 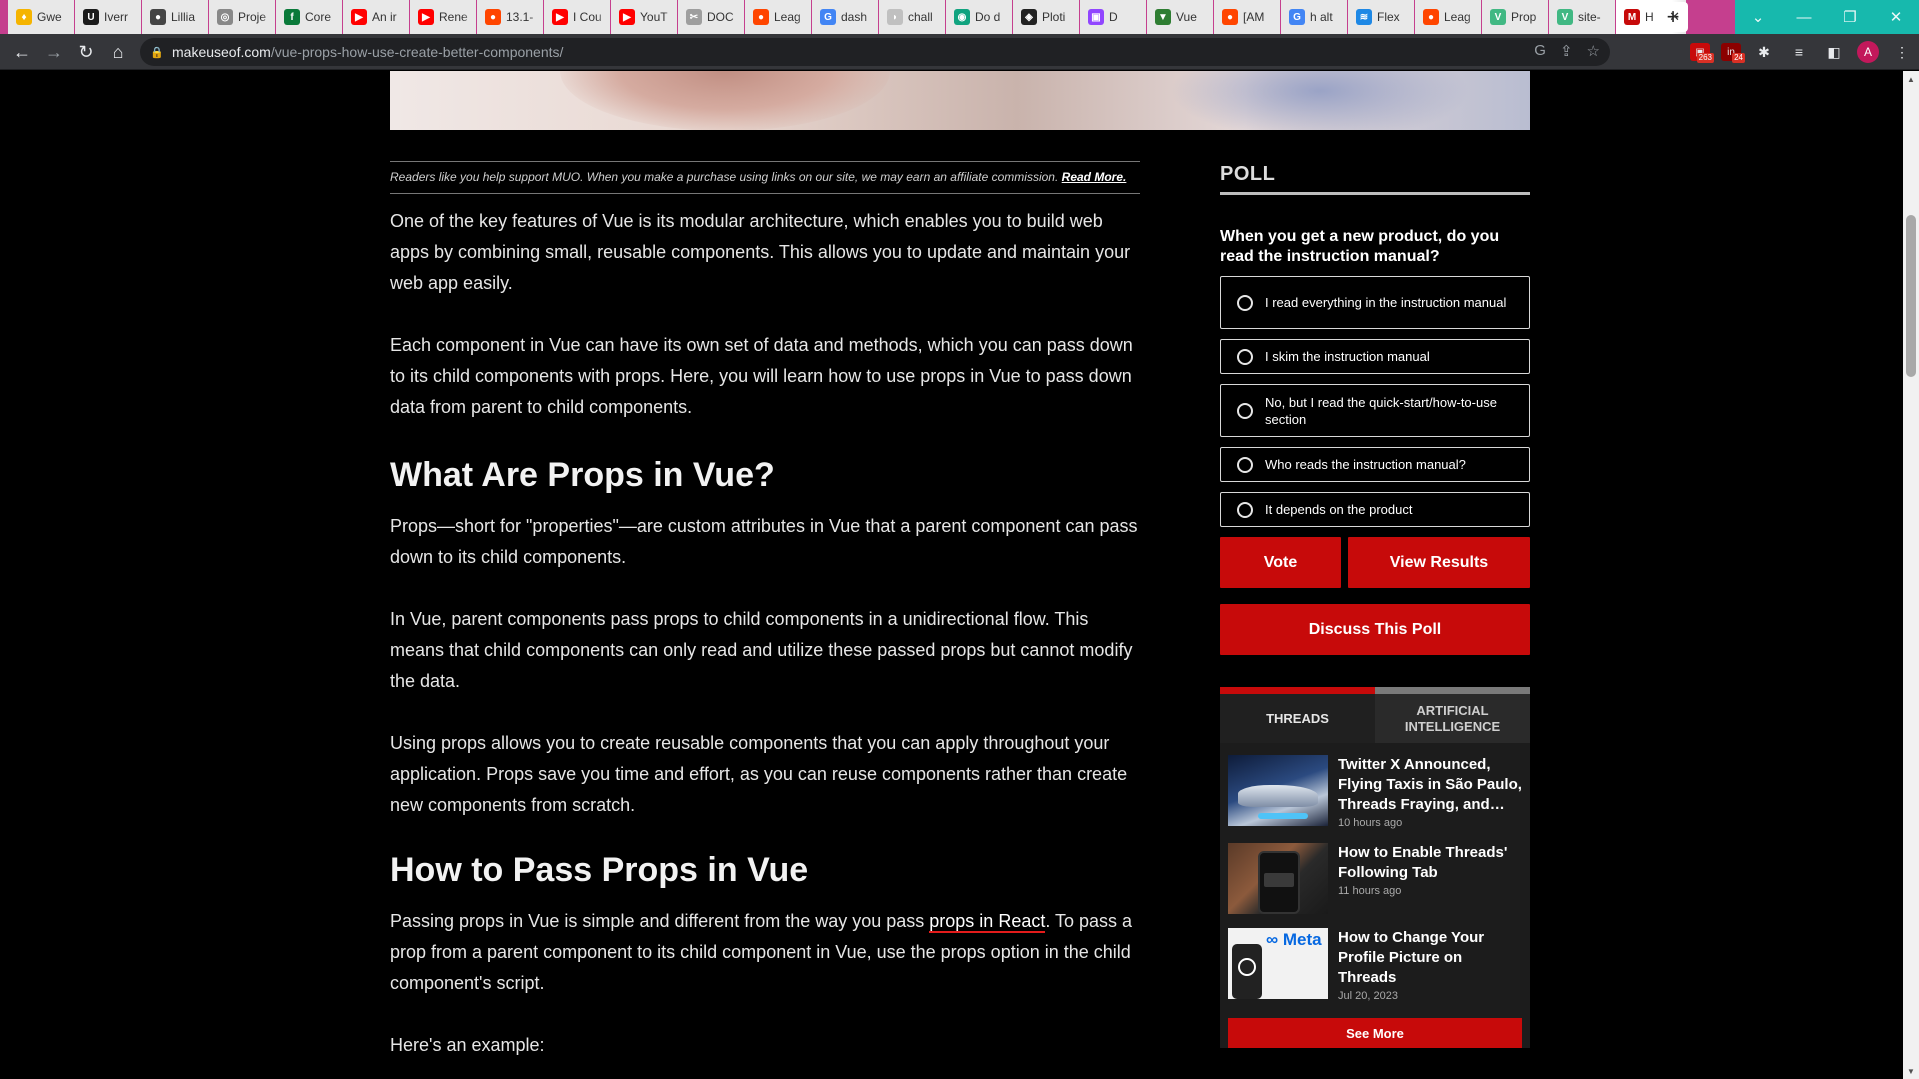 I want to click on poll-option-label: Who reads the instruction manual?, so click(x=1365, y=464).